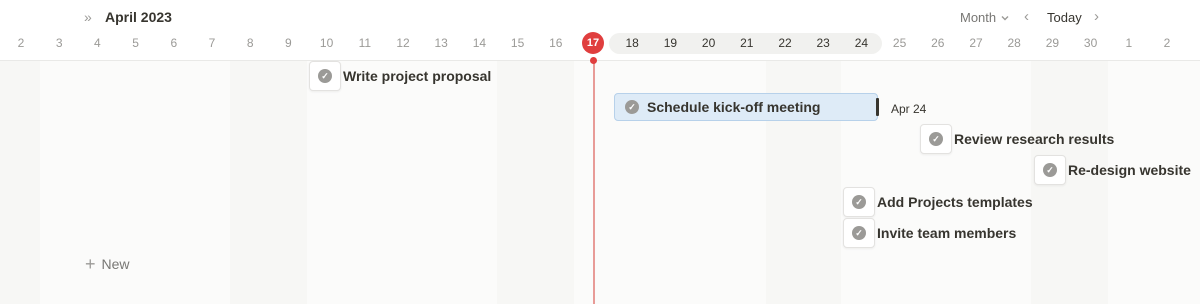 The height and width of the screenshot is (304, 1200). What do you see at coordinates (59, 43) in the screenshot?
I see `day-label: 3` at bounding box center [59, 43].